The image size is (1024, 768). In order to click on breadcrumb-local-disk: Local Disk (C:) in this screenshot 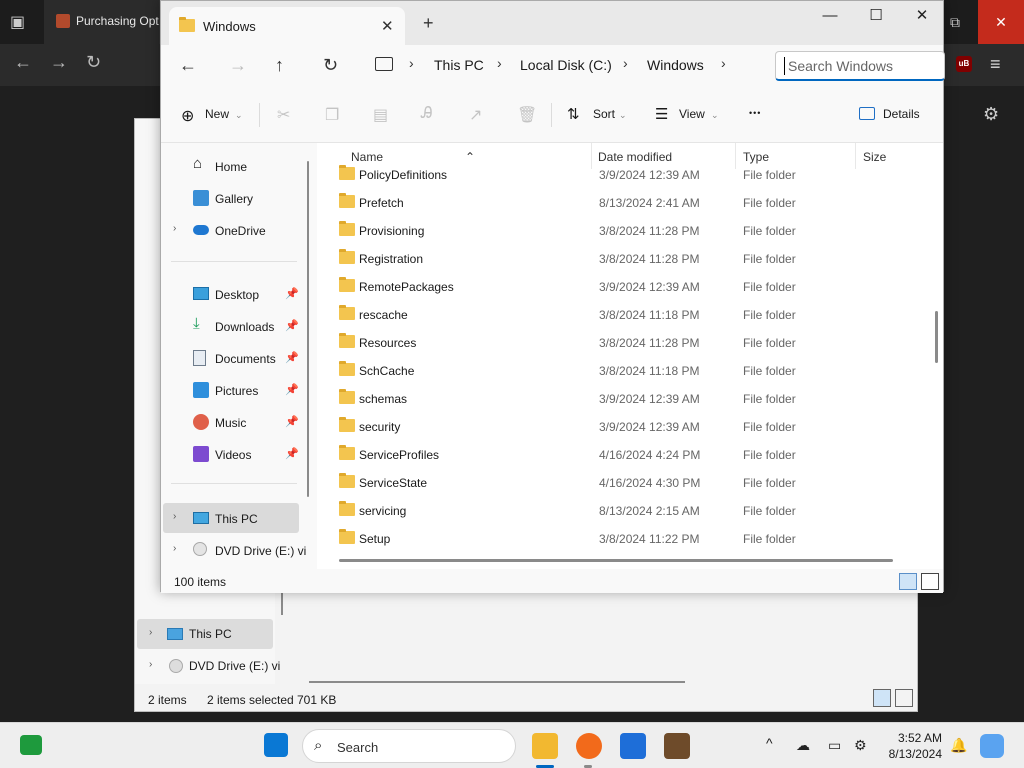, I will do `click(566, 65)`.